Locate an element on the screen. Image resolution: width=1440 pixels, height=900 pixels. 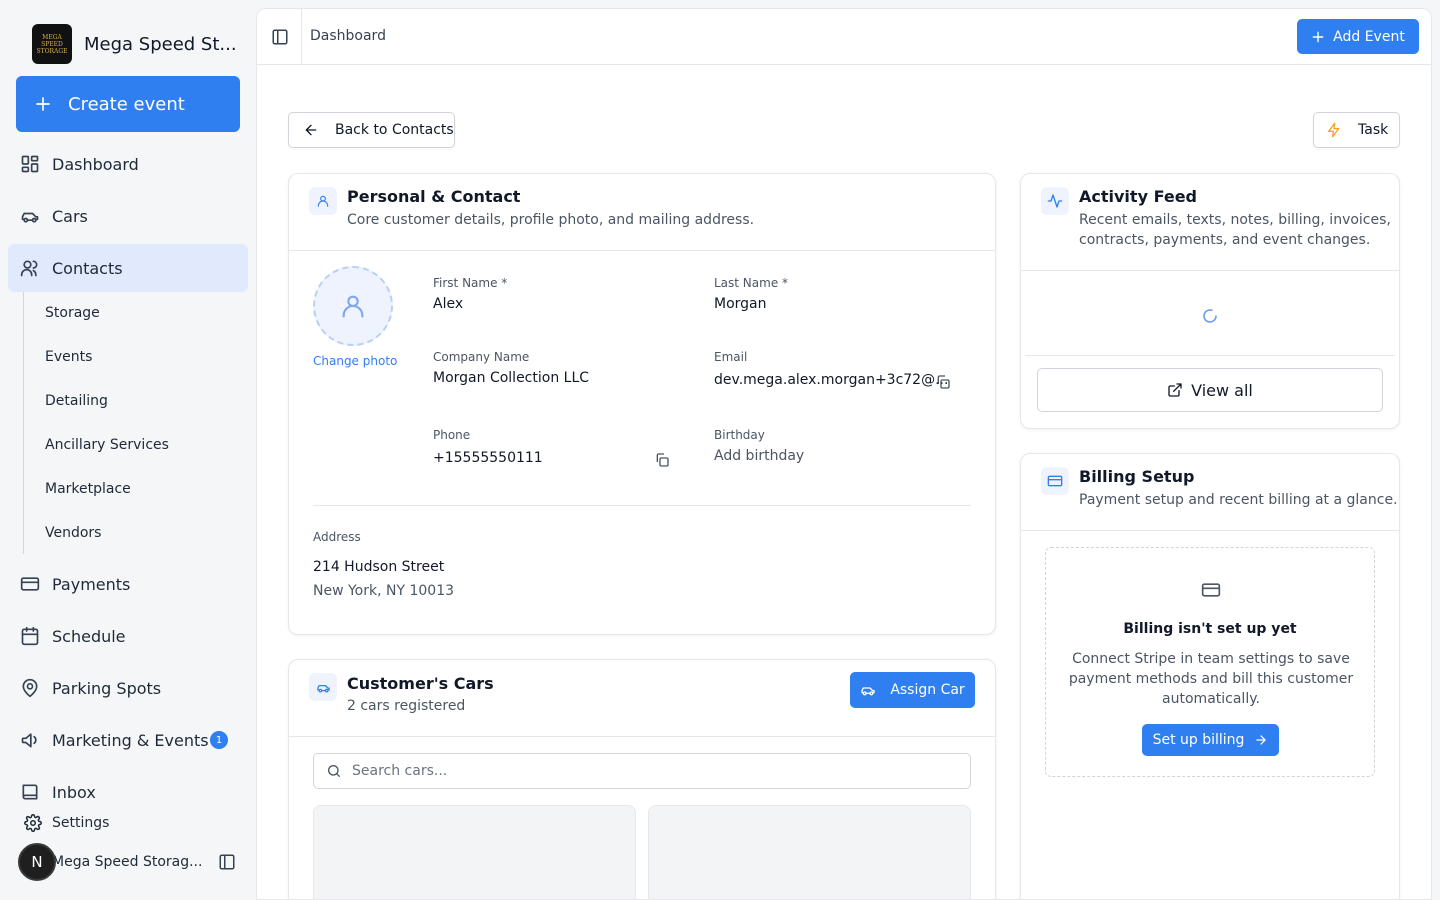
activity-card-title: Activity Feed is located at coordinates (1138, 196).